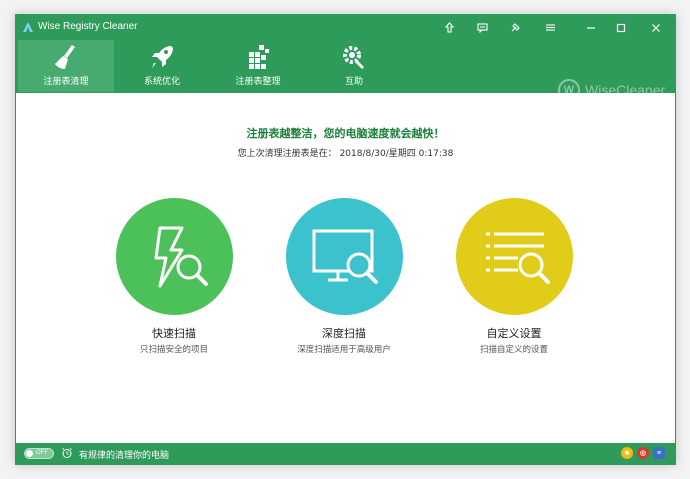 This screenshot has width=690, height=479. Describe the element at coordinates (643, 453) in the screenshot. I see `weibo-icon: ◎` at that location.